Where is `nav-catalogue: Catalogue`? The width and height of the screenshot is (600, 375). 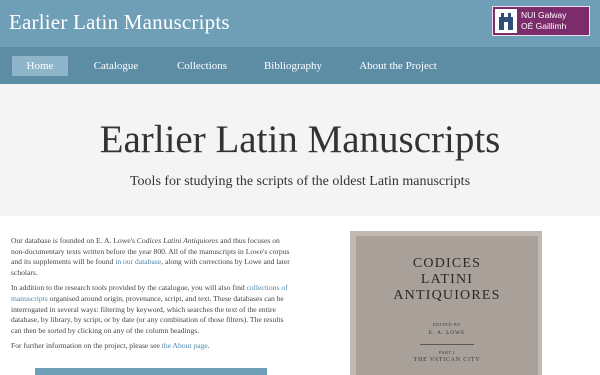
nav-catalogue: Catalogue is located at coordinates (116, 66).